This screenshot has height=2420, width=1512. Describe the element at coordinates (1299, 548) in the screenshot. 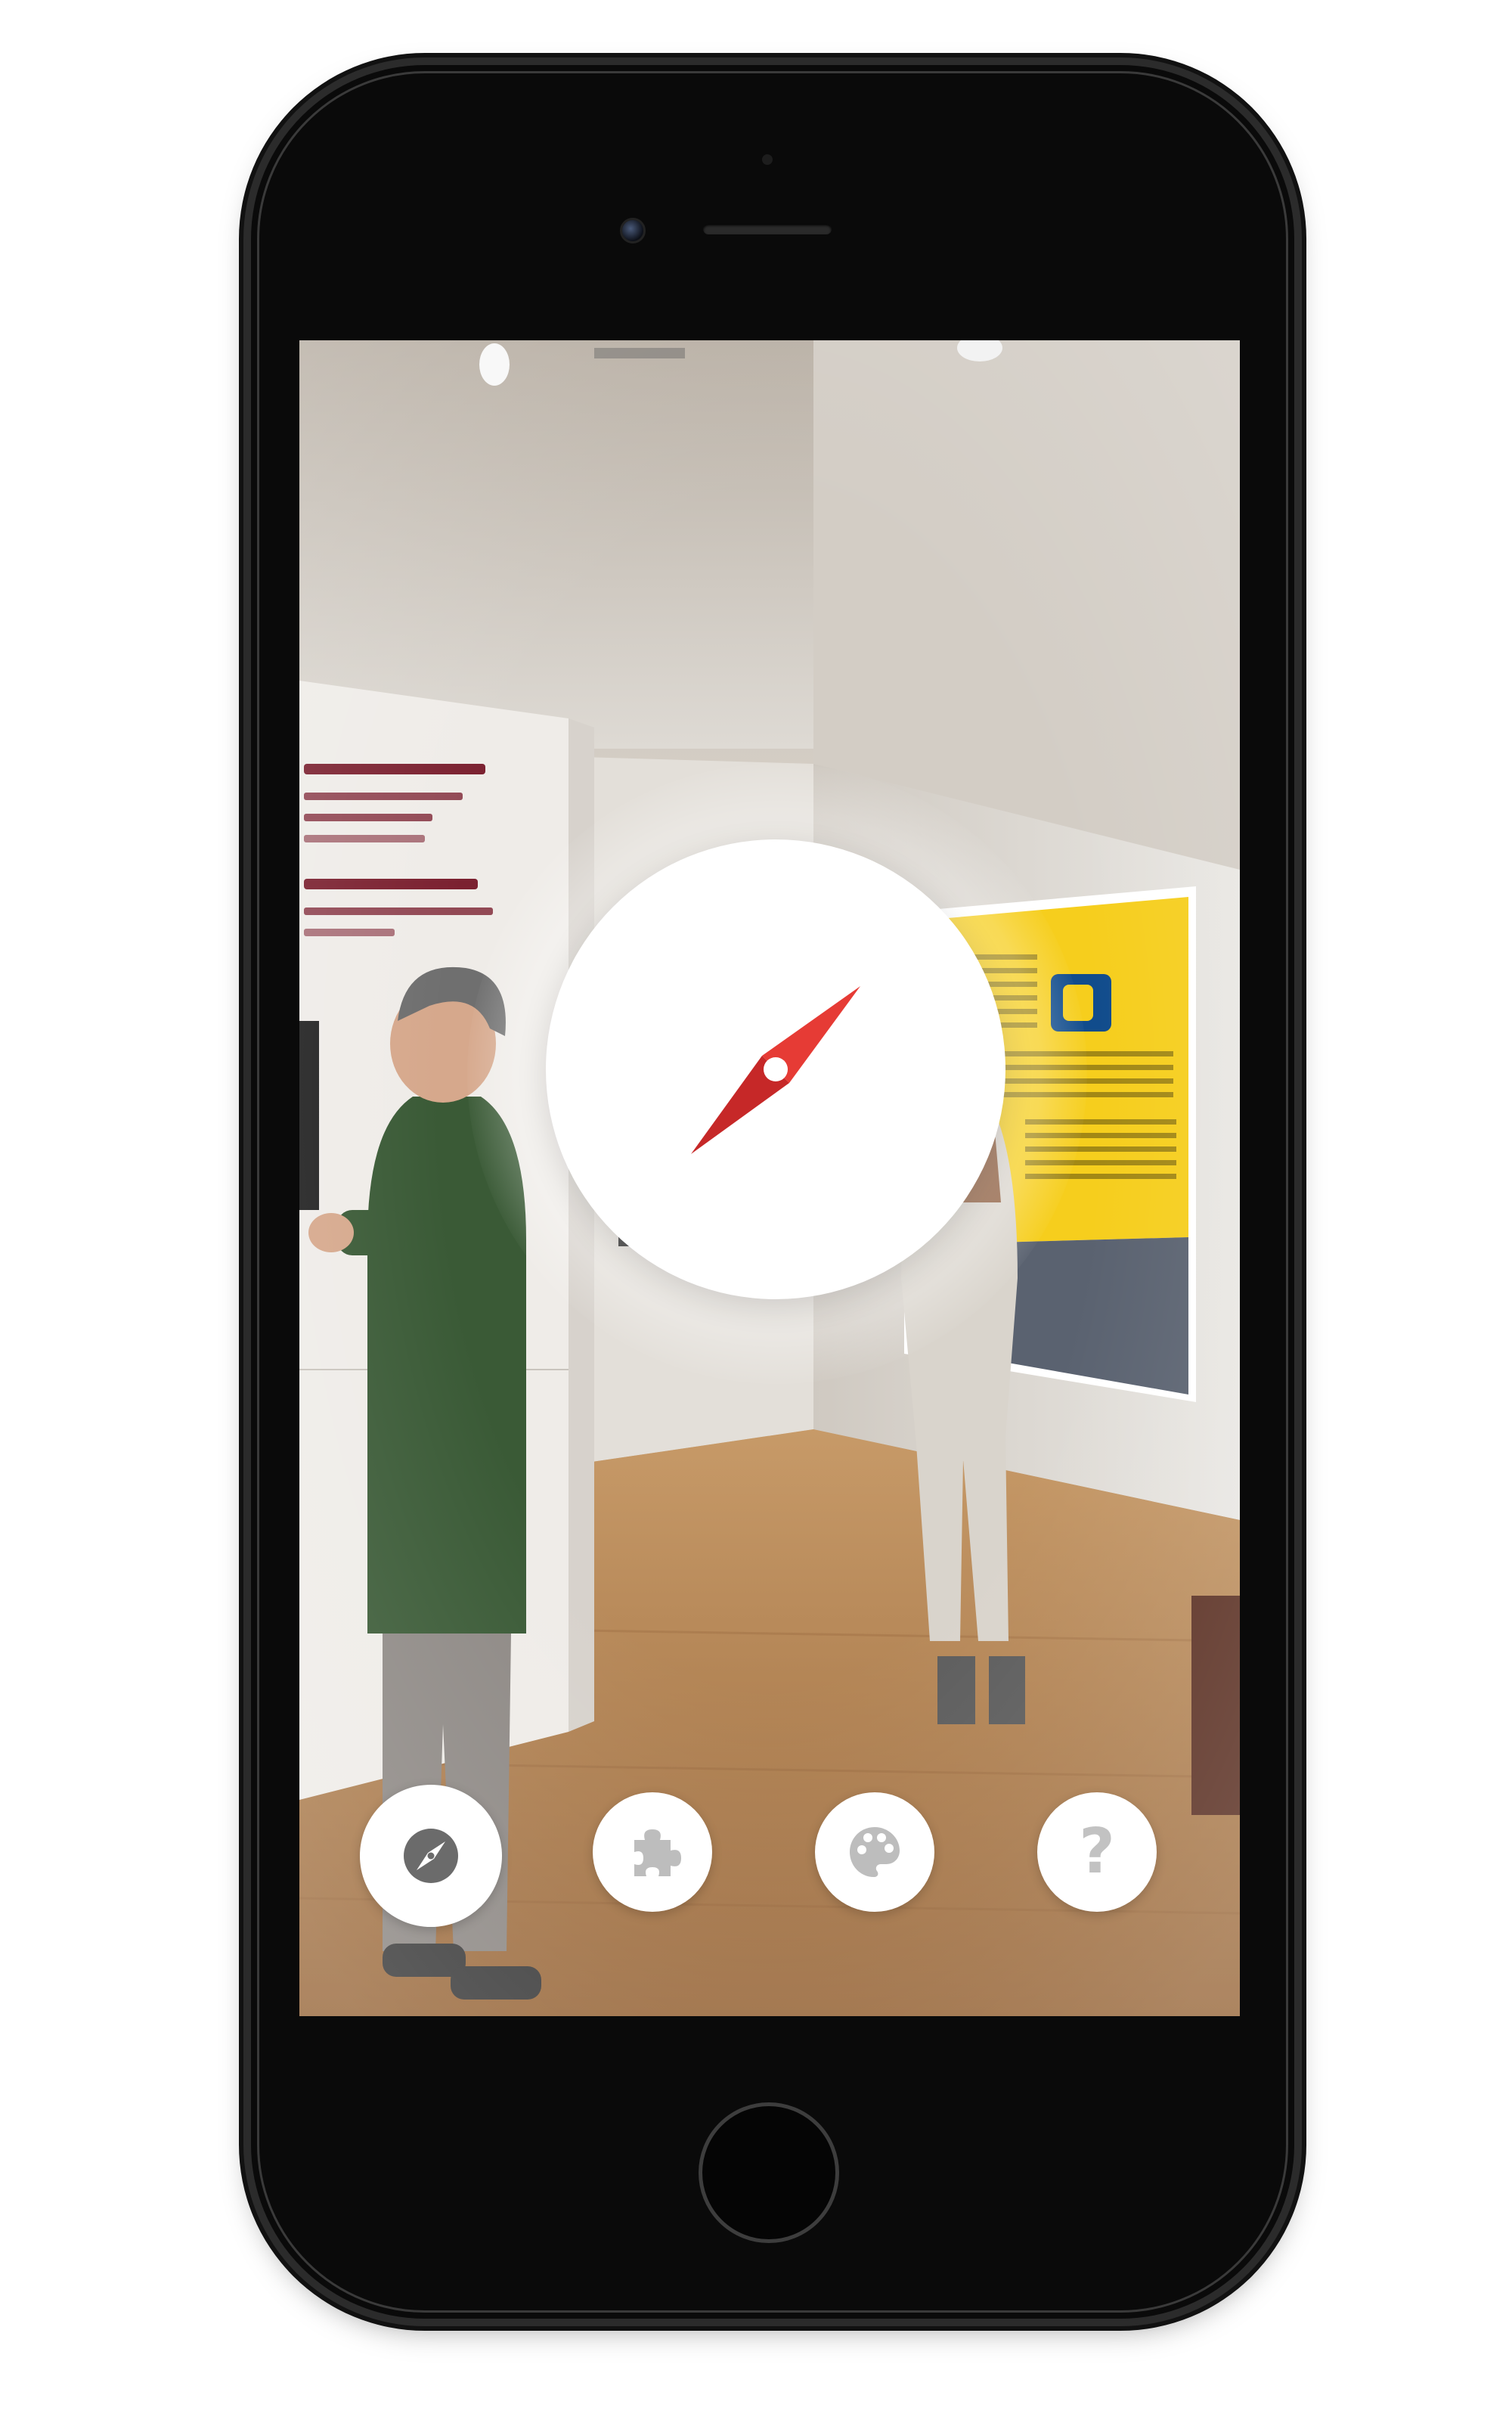

I see `power-button` at that location.